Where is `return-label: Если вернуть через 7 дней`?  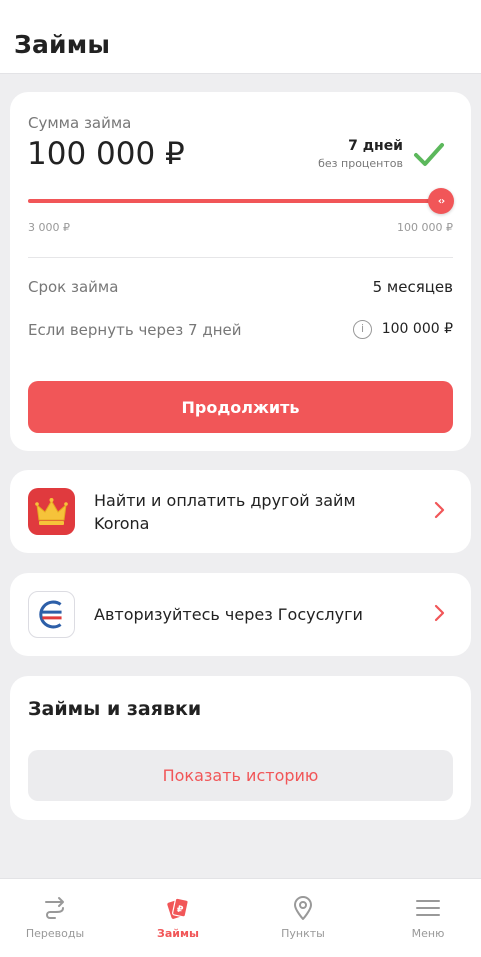
return-label: Если вернуть через 7 дней is located at coordinates (135, 330).